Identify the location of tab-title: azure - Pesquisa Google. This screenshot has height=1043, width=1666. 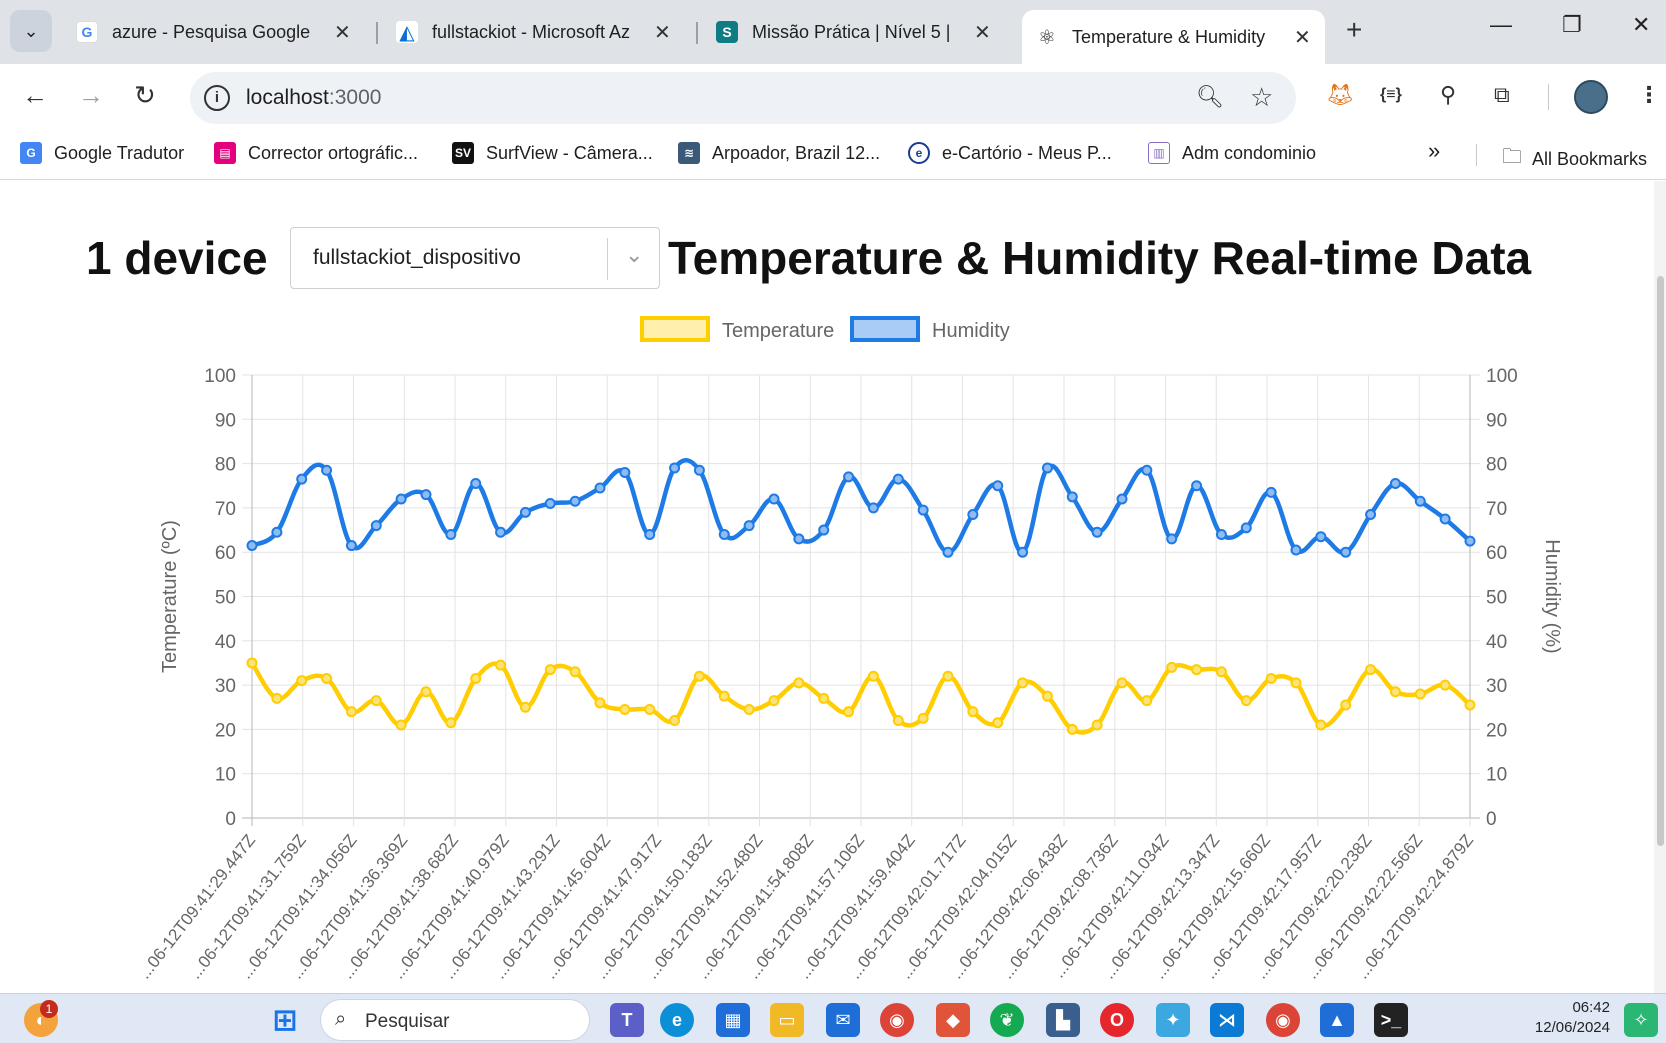
(211, 31).